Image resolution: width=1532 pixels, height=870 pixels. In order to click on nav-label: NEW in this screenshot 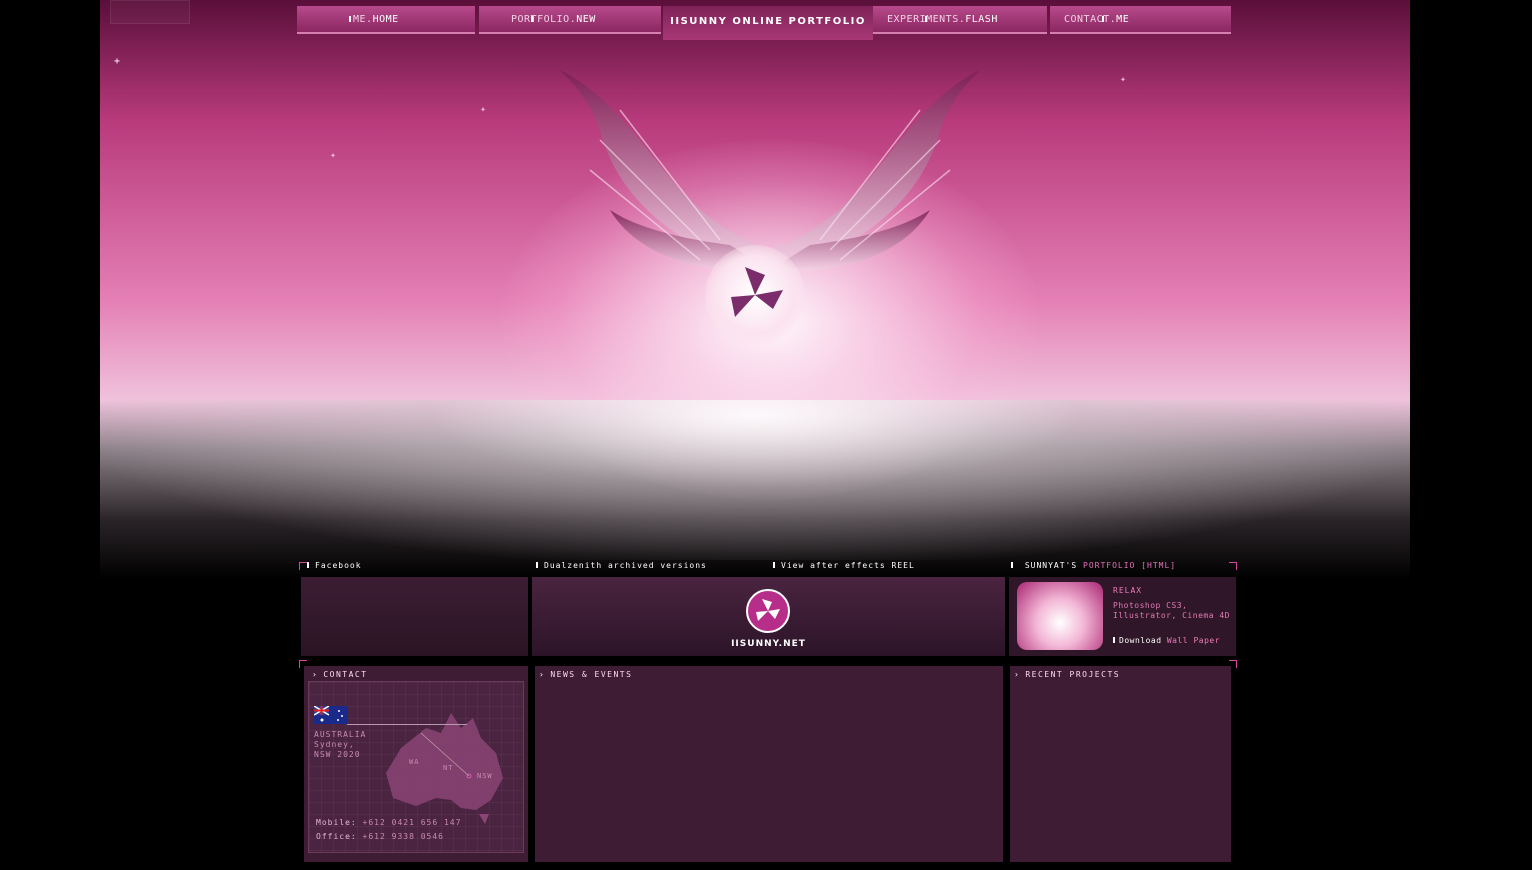, I will do `click(586, 19)`.